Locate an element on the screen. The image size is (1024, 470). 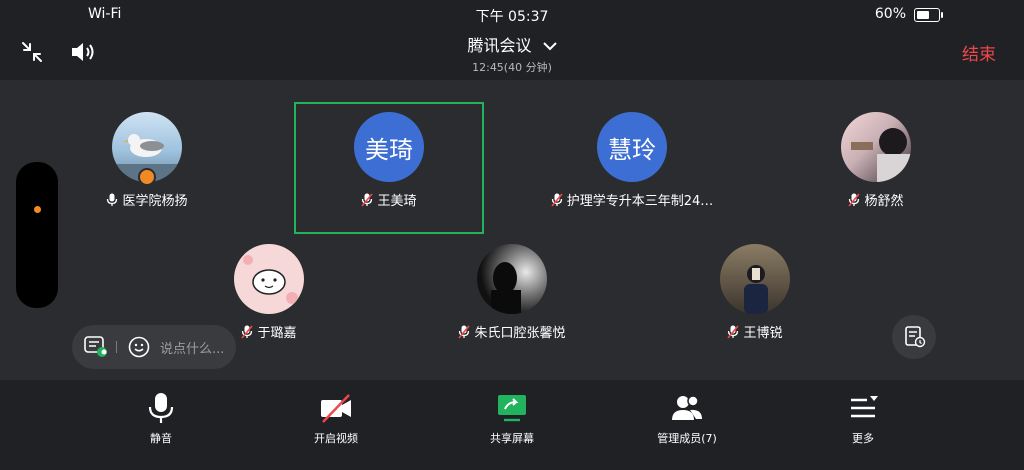
notes-button is located at coordinates (914, 337).